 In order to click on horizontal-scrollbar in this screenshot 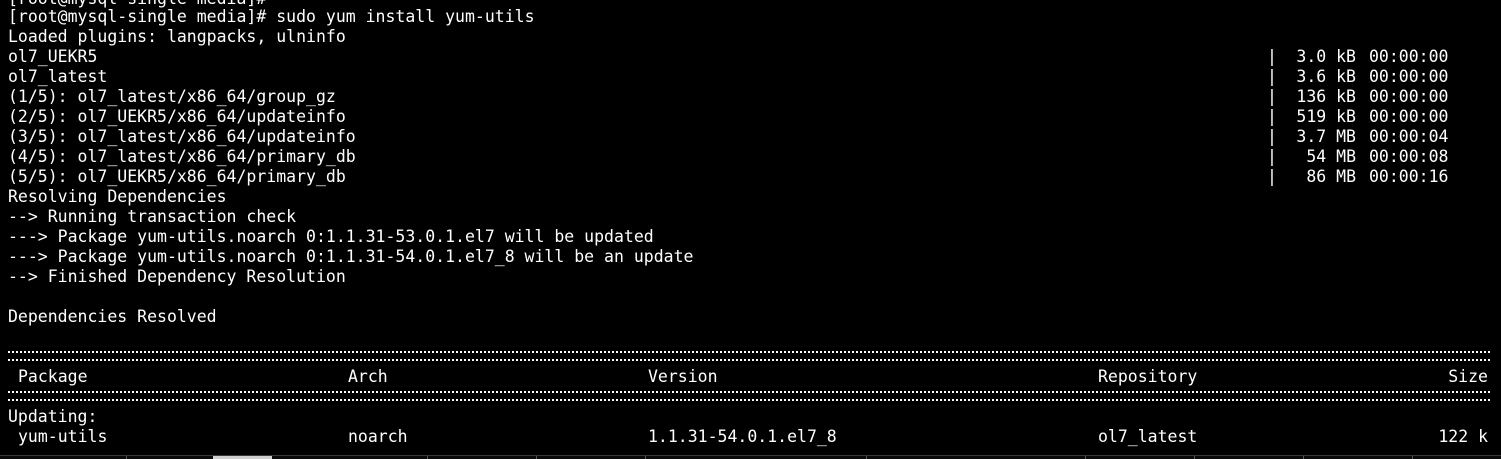, I will do `click(750, 457)`.